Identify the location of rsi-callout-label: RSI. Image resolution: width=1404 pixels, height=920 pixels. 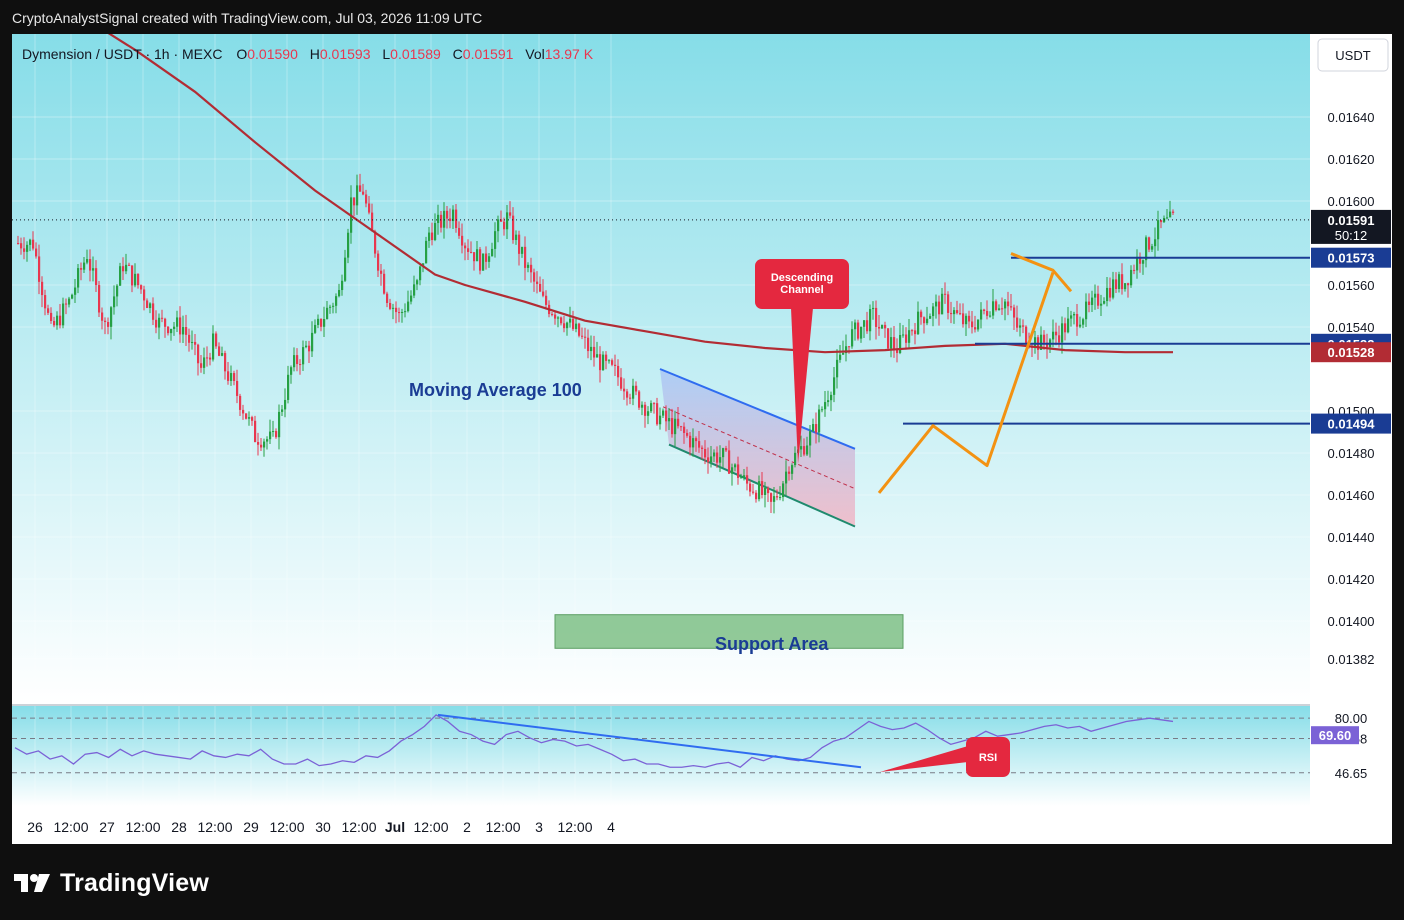
(988, 758).